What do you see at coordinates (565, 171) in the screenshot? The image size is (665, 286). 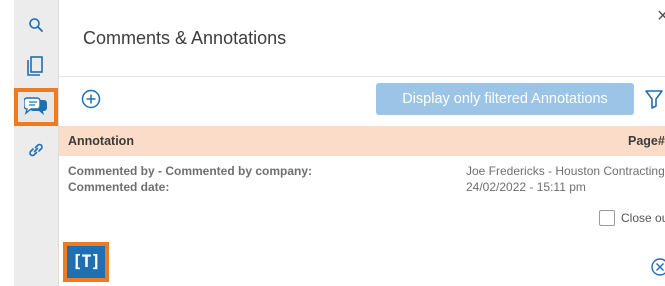 I see `commented-by-value: Joe Fredericks - Houston Contracting` at bounding box center [565, 171].